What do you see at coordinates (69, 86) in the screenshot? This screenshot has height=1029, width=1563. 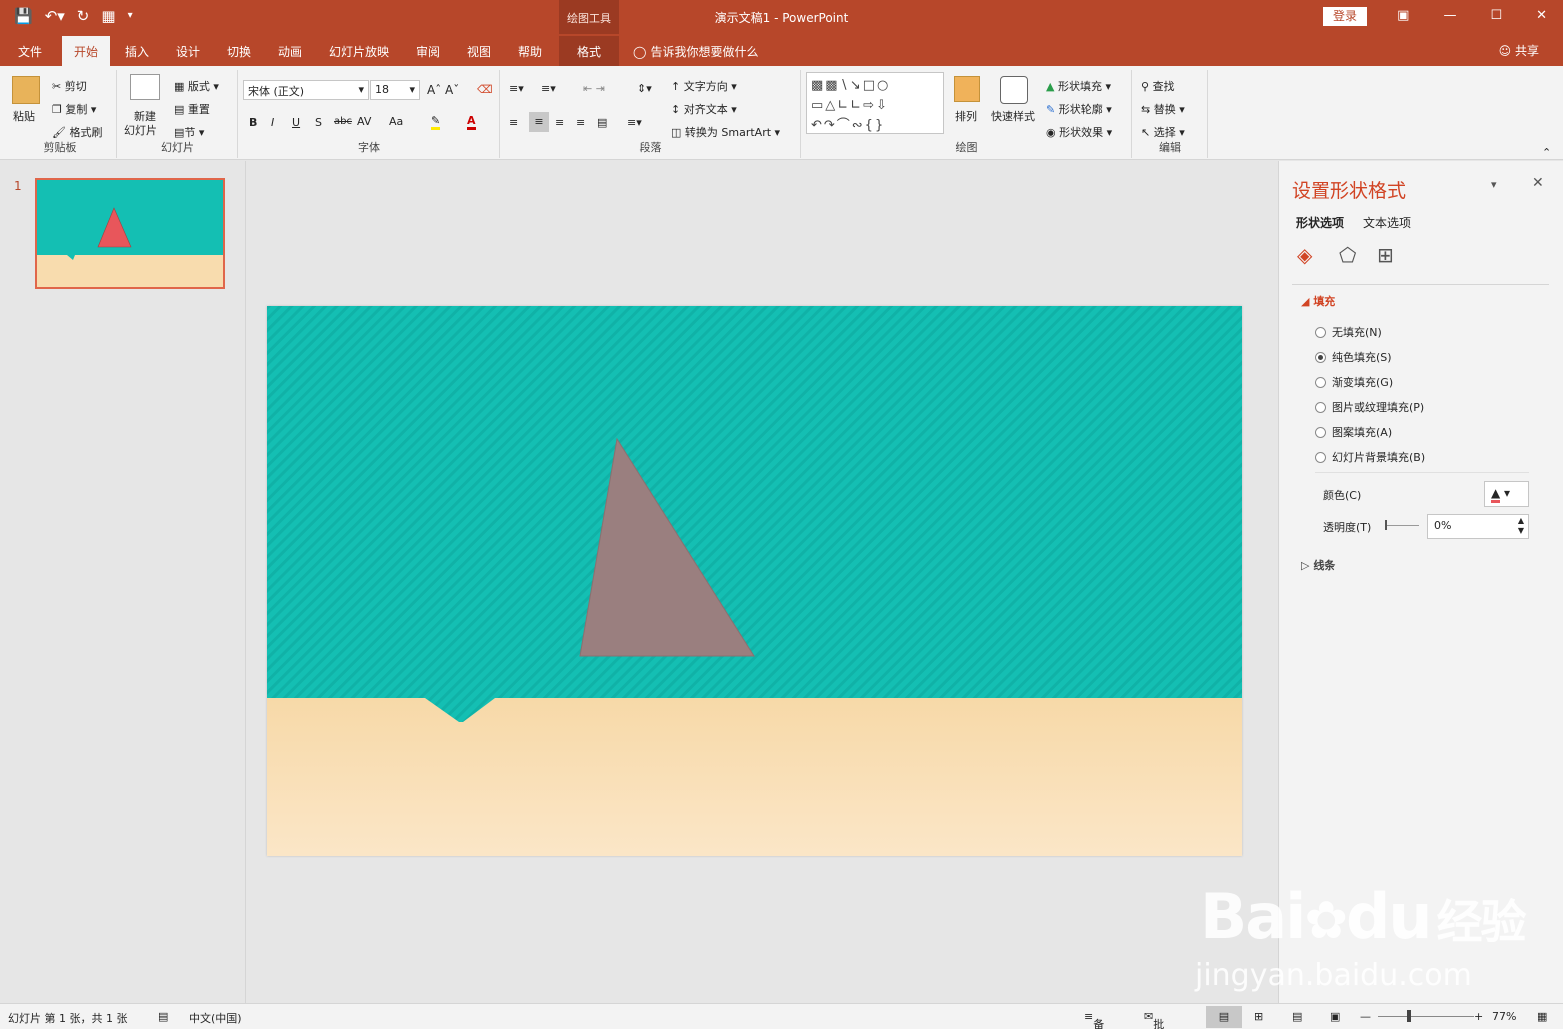 I see `cut-button: ✂ 剪切` at bounding box center [69, 86].